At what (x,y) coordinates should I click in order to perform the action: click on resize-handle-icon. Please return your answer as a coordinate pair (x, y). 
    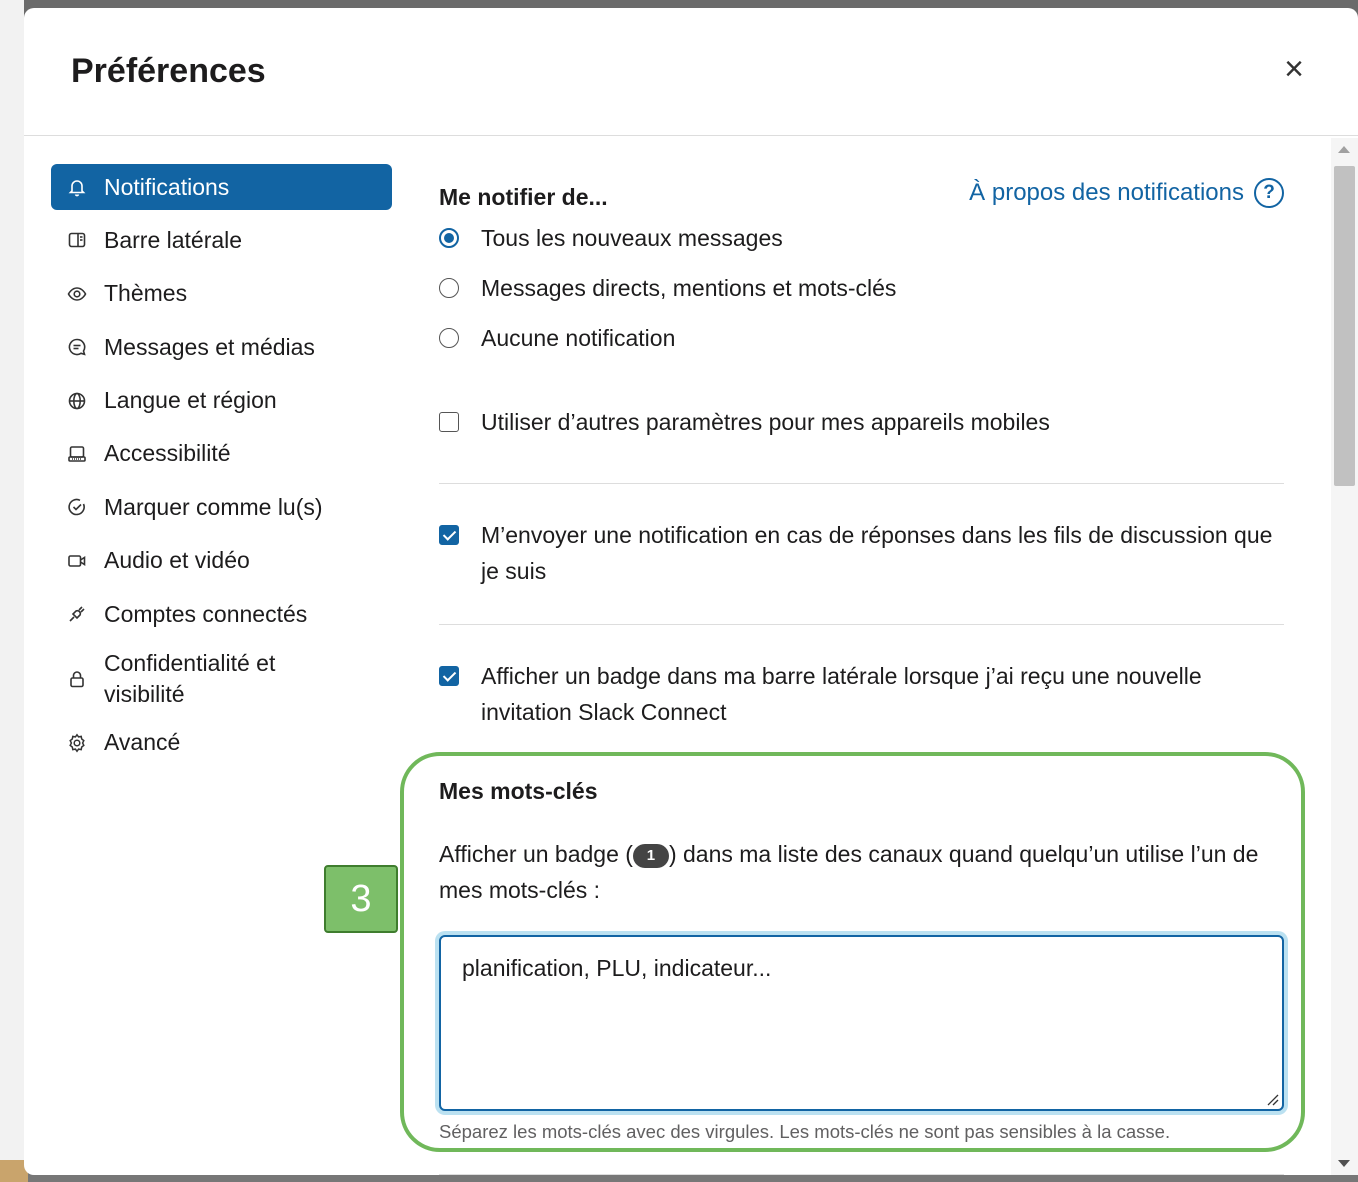
    Looking at the image, I should click on (1272, 1099).